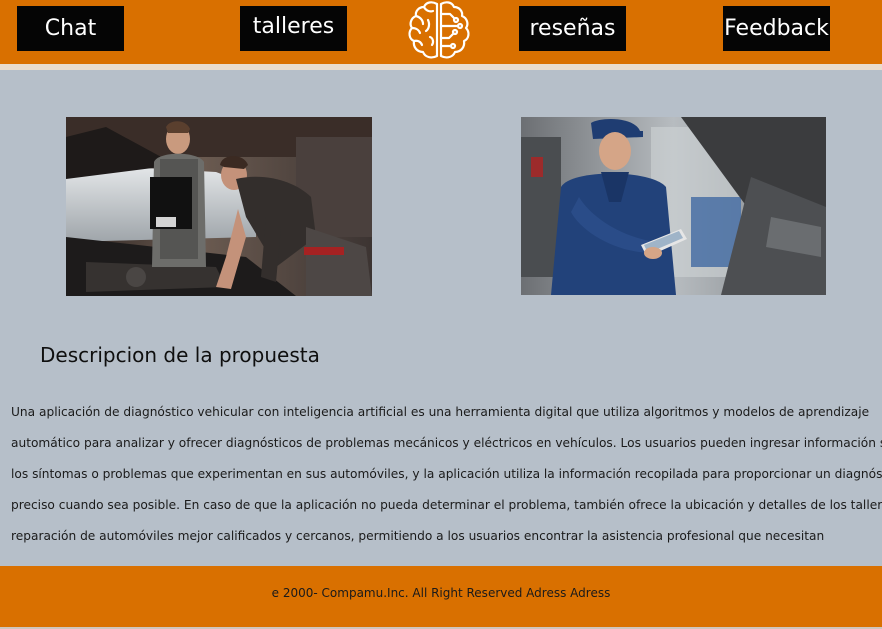 This screenshot has width=882, height=629. I want to click on page-title: Descripcion de la propuesta, so click(180, 355).